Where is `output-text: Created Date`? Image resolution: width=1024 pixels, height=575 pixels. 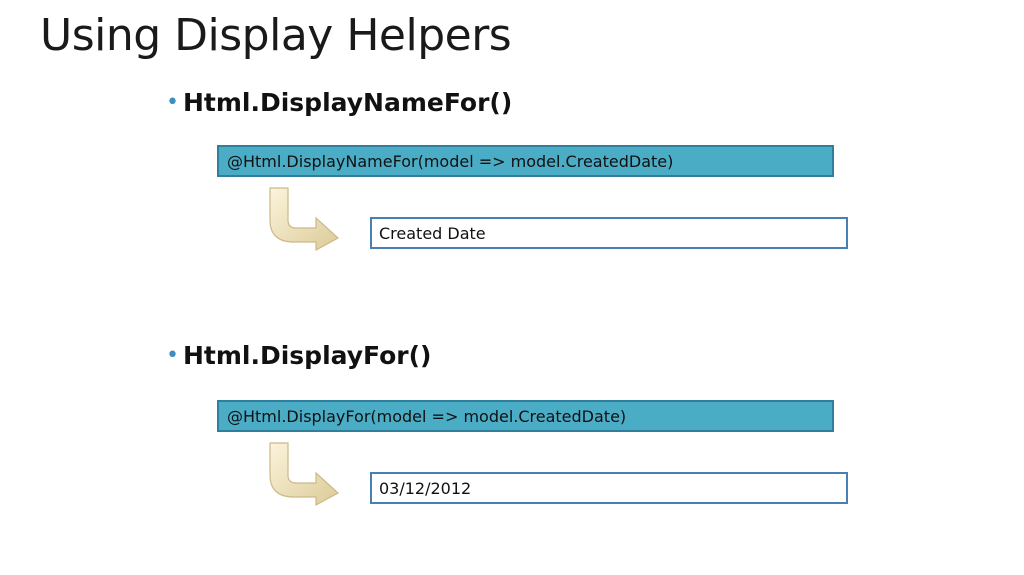
output-text: Created Date is located at coordinates (432, 233).